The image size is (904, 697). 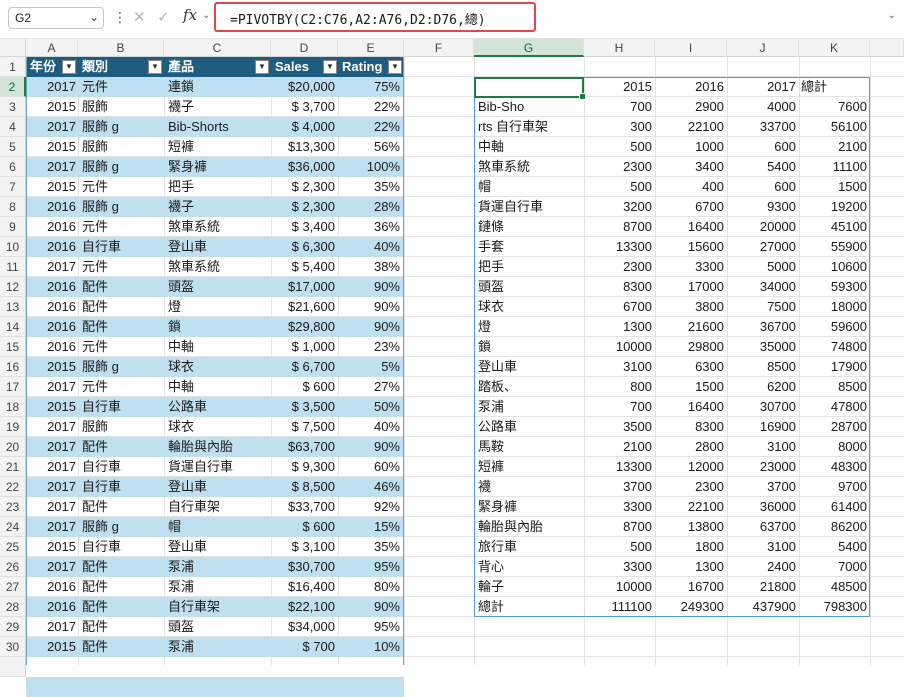 I want to click on expand-formula-icon: ⌄, so click(x=892, y=15).